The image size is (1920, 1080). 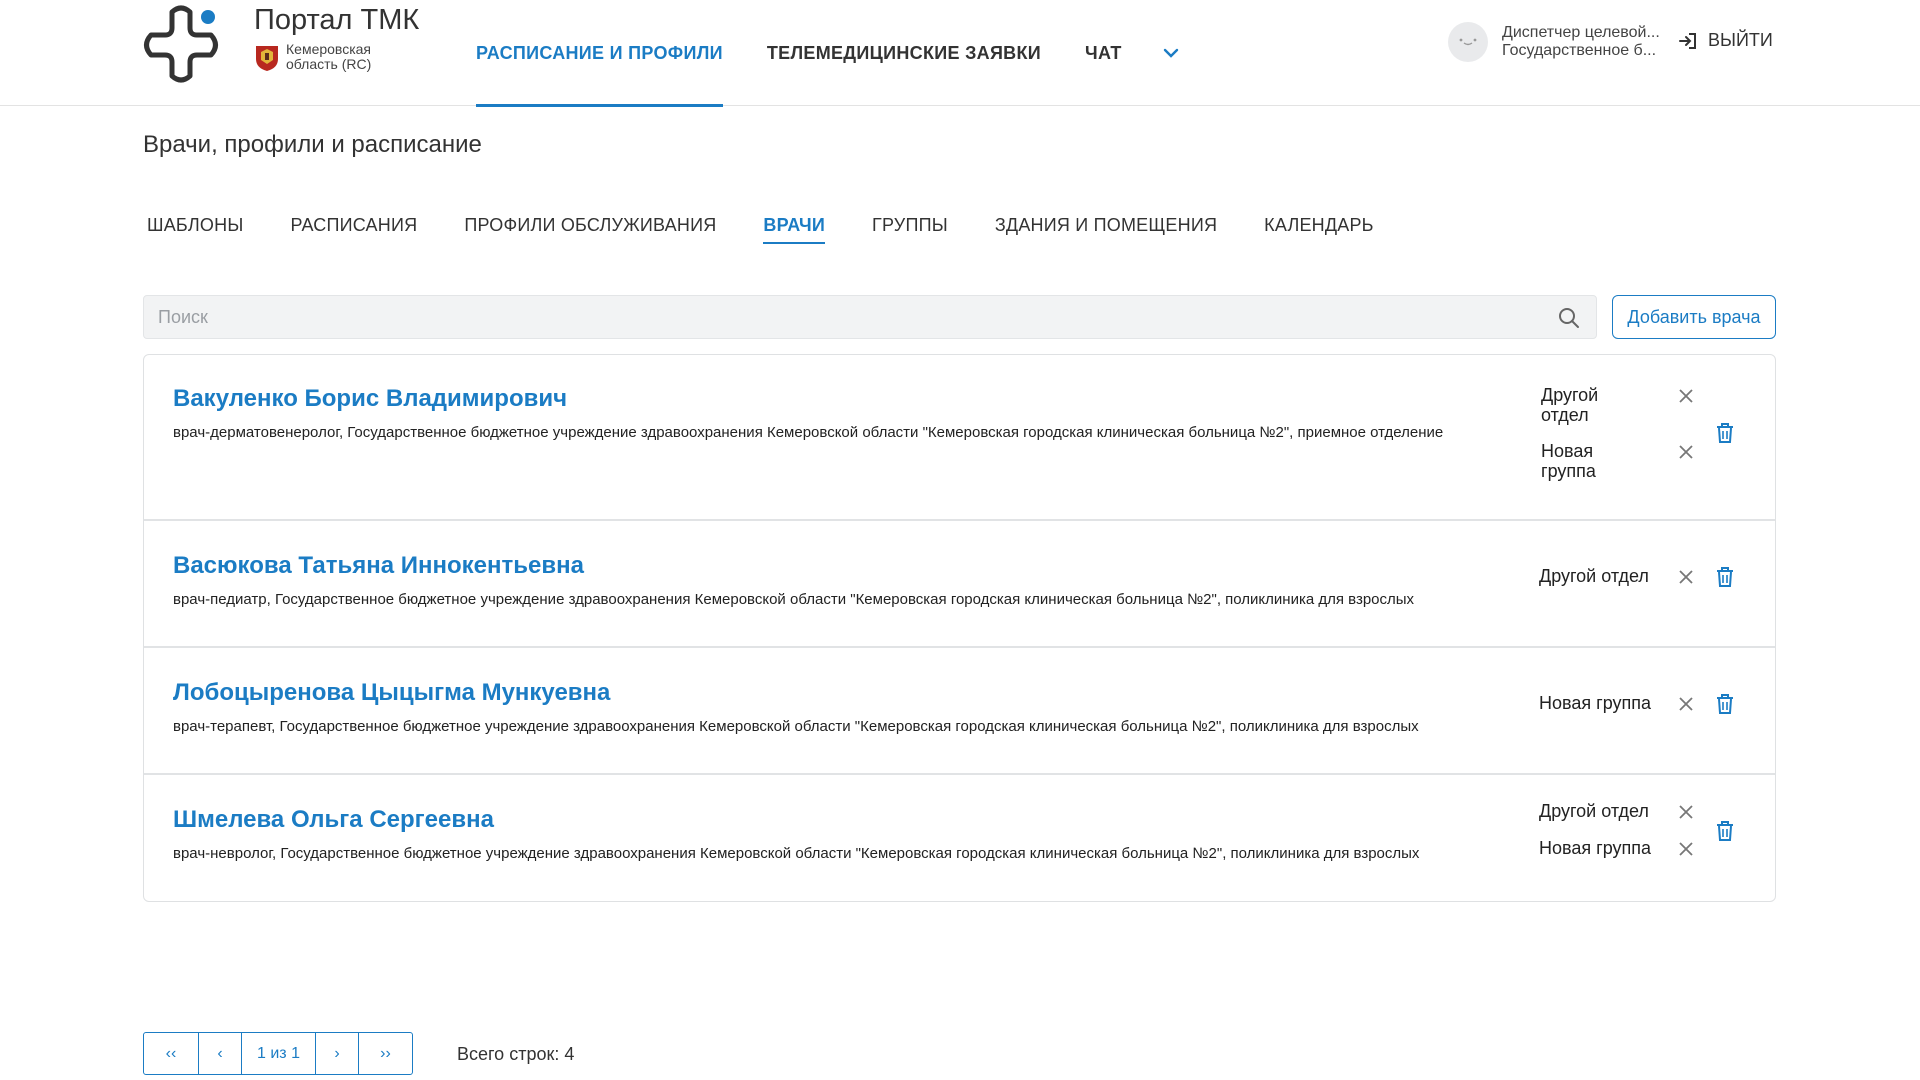 What do you see at coordinates (378, 566) in the screenshot?
I see `doctor-name: Васюкова Татьяна Иннокентьевна` at bounding box center [378, 566].